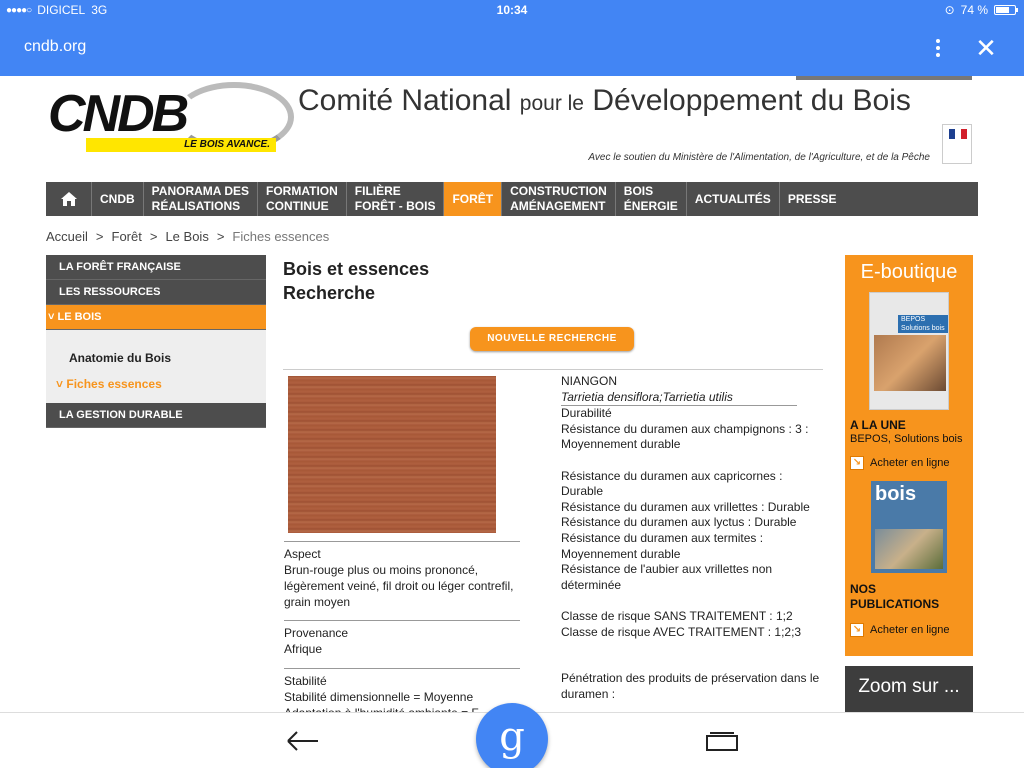 The width and height of the screenshot is (1024, 768). I want to click on sidebar-subitem-fiches: ˅ Fiches essences, so click(156, 384).